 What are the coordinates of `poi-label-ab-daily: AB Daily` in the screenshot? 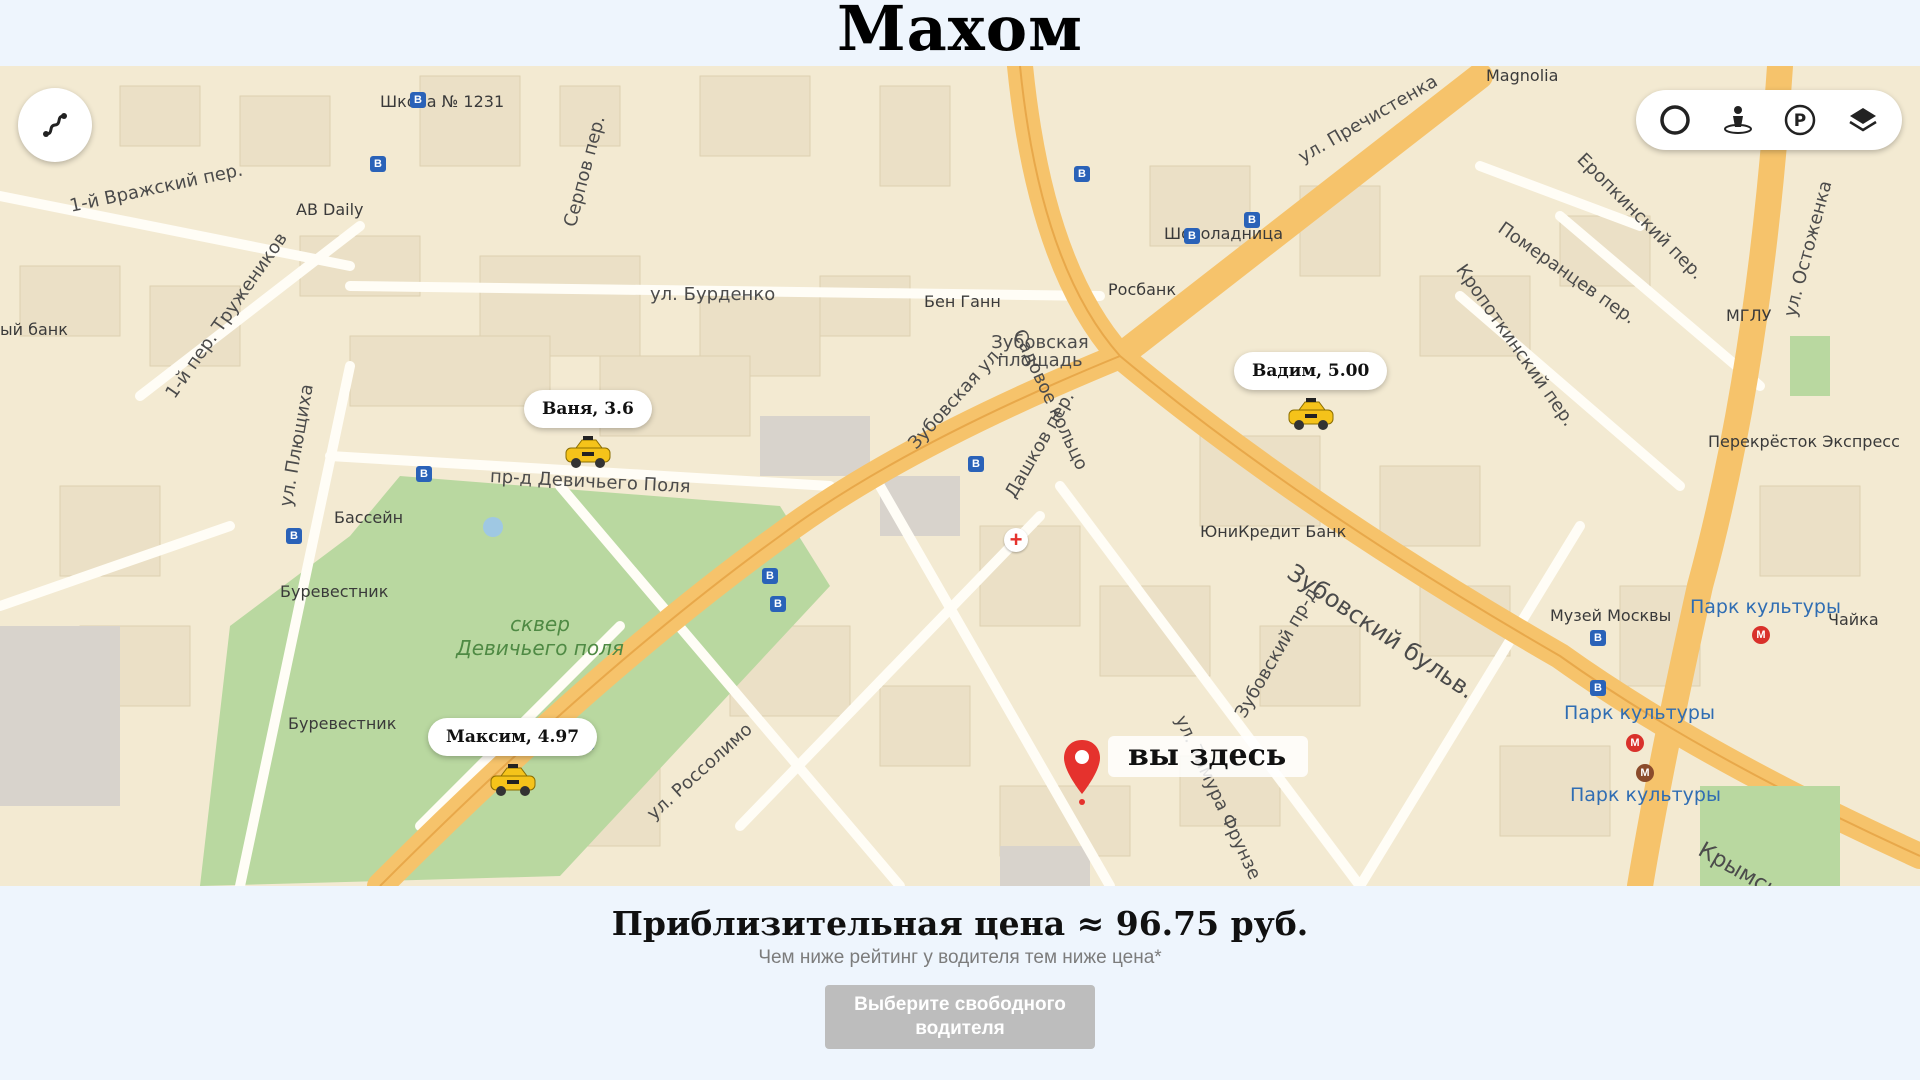 It's located at (330, 209).